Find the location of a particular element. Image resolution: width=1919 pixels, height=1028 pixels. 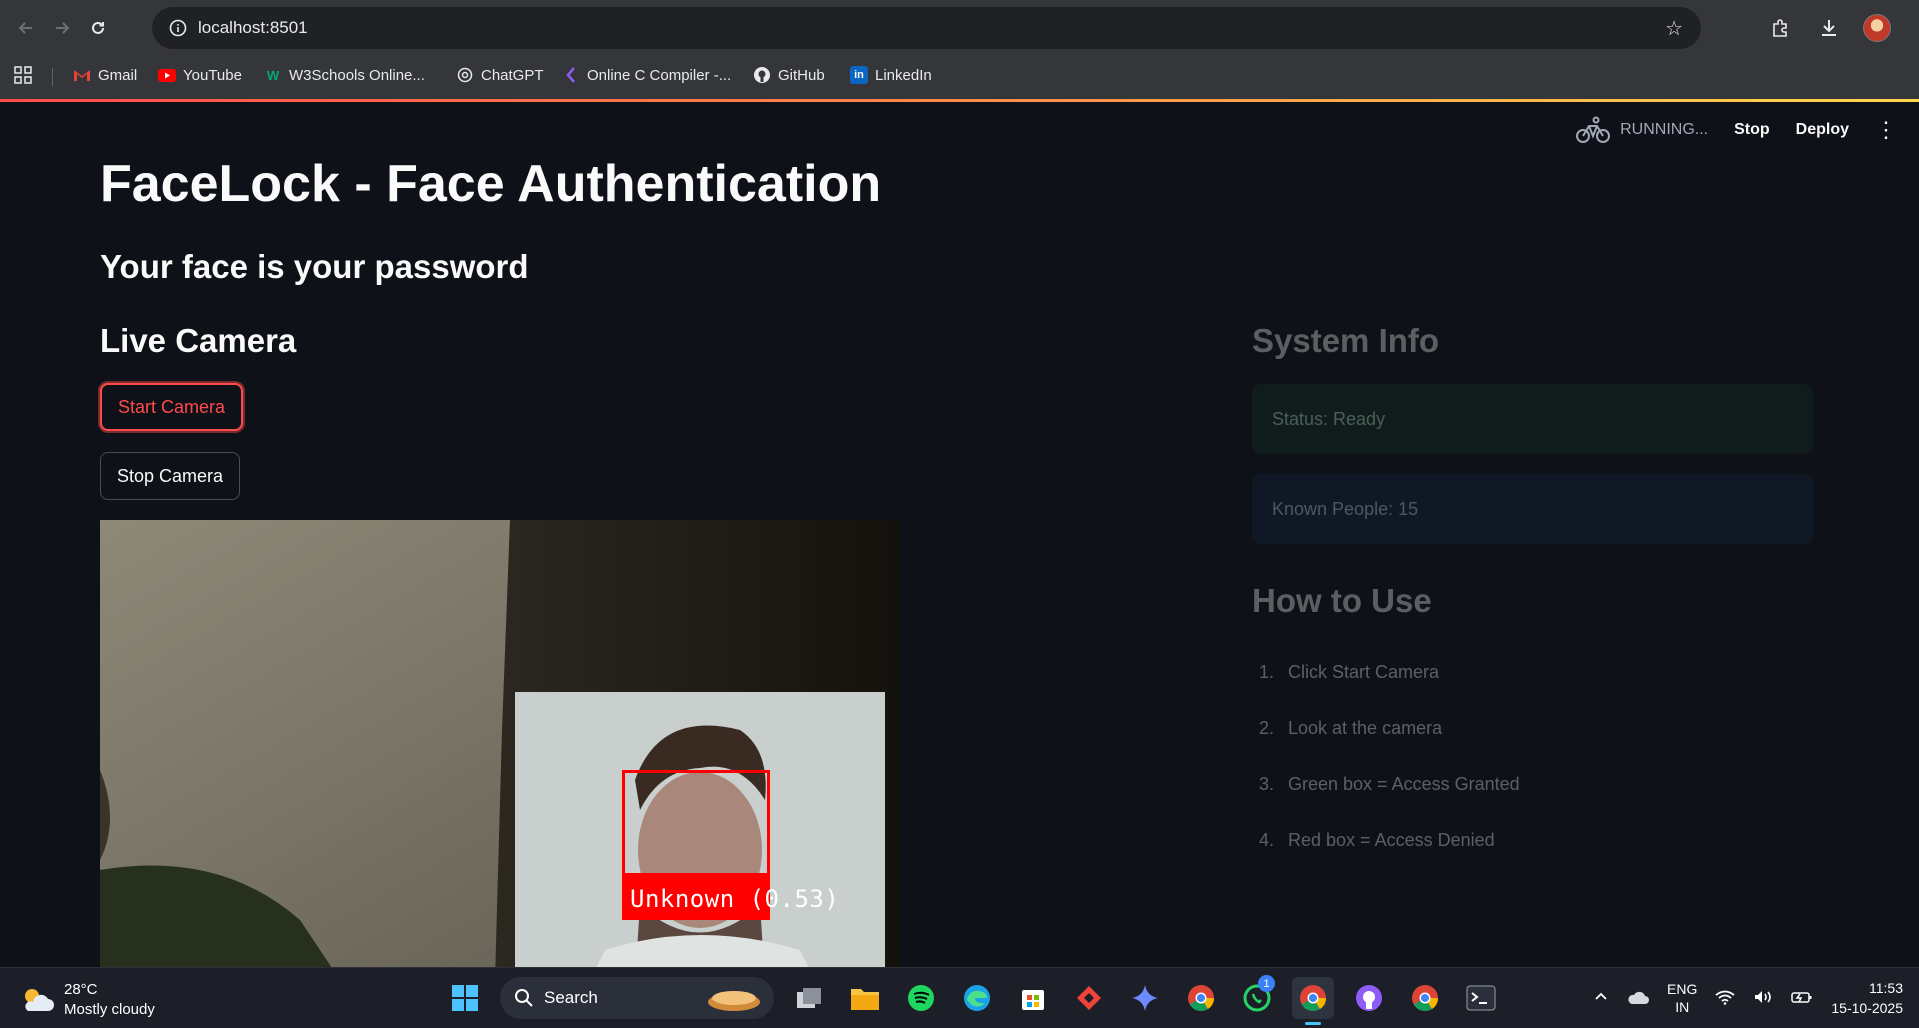

download-icon is located at coordinates (1829, 28).